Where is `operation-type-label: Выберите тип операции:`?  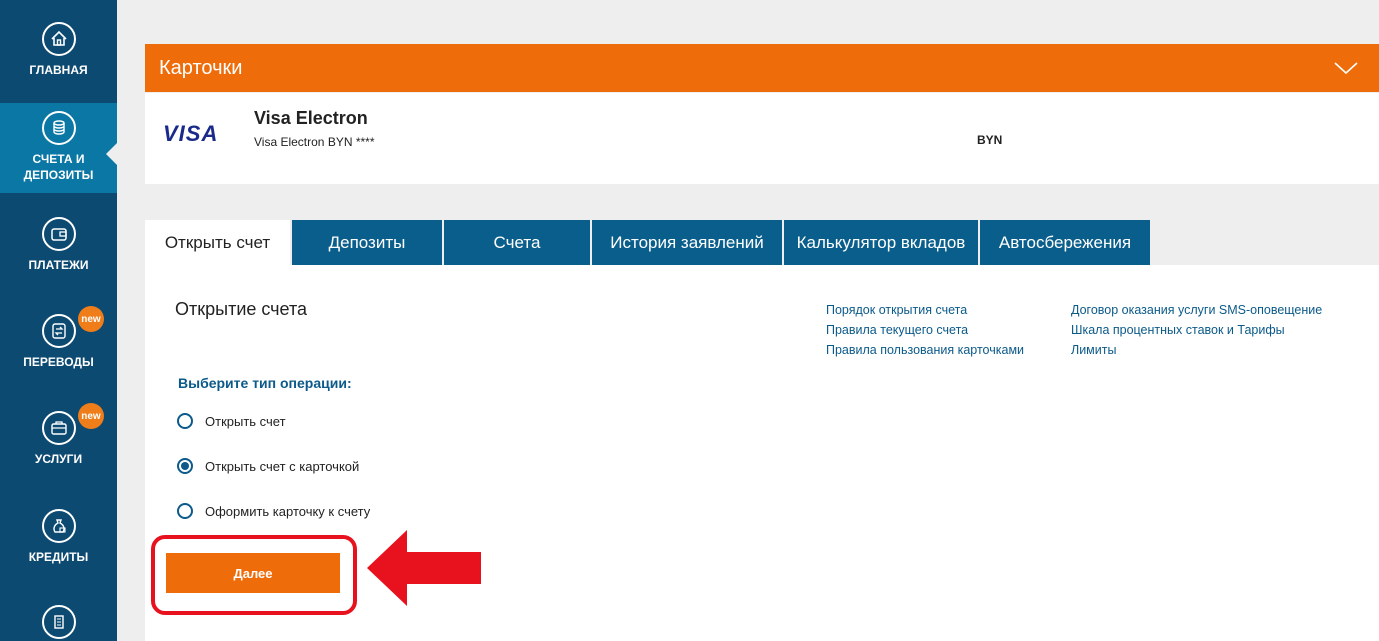
operation-type-label: Выберите тип операции: is located at coordinates (265, 383).